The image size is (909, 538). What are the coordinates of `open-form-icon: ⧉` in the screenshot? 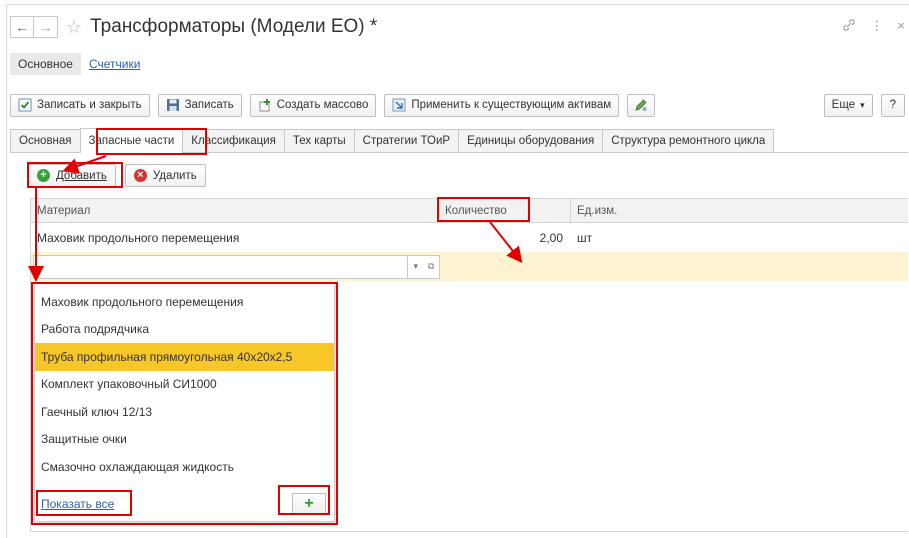 It's located at (432, 267).